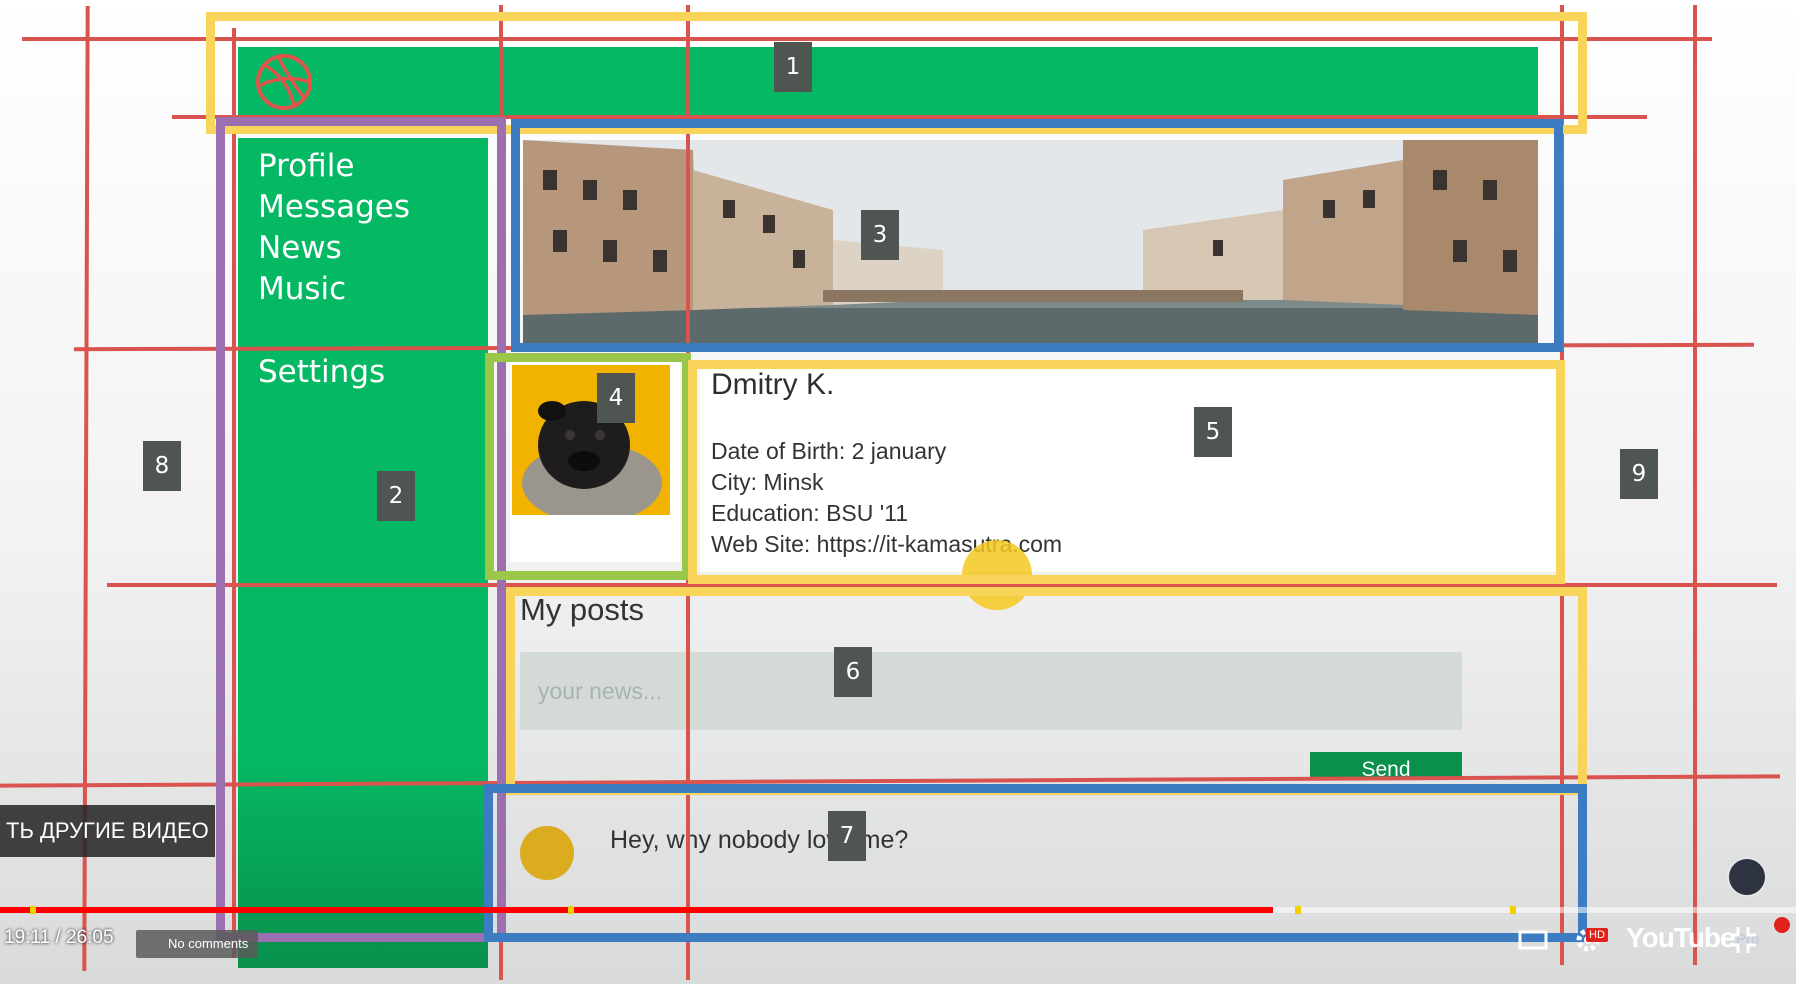 Image resolution: width=1796 pixels, height=984 pixels. I want to click on video-timecode: 19:11 / 26:05, so click(59, 938).